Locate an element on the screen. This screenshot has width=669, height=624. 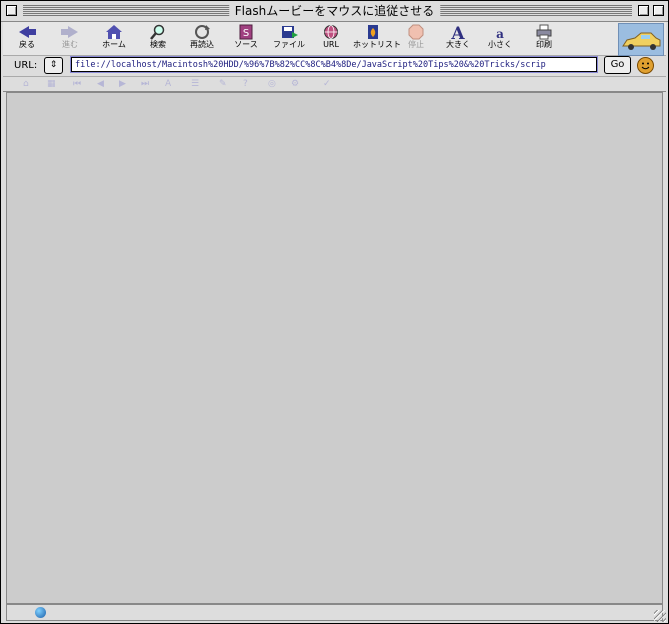
car-logo is located at coordinates (641, 39).